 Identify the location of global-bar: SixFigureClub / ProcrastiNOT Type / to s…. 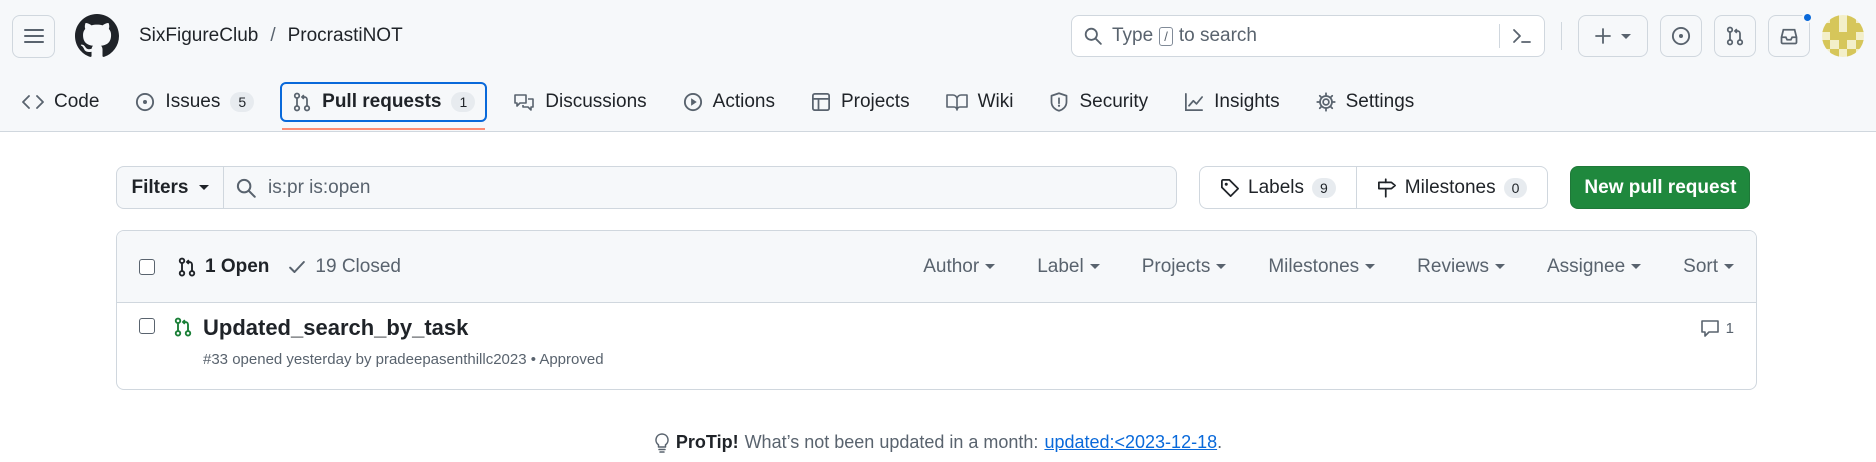
(938, 35).